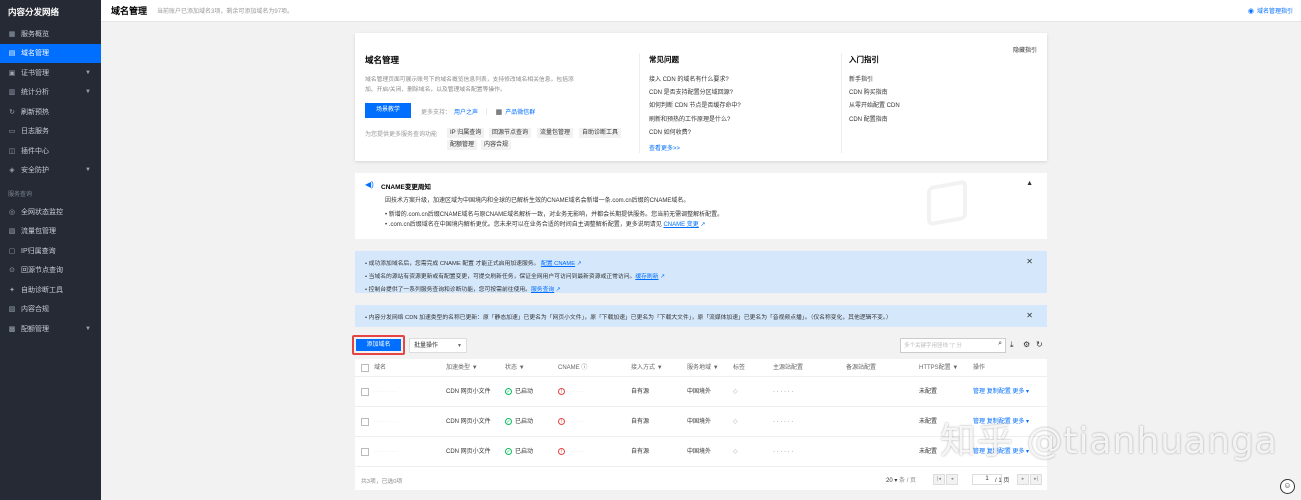 This screenshot has width=1301, height=500. I want to click on sidebar-item: ⊙ 回源节点查询, so click(50, 271).